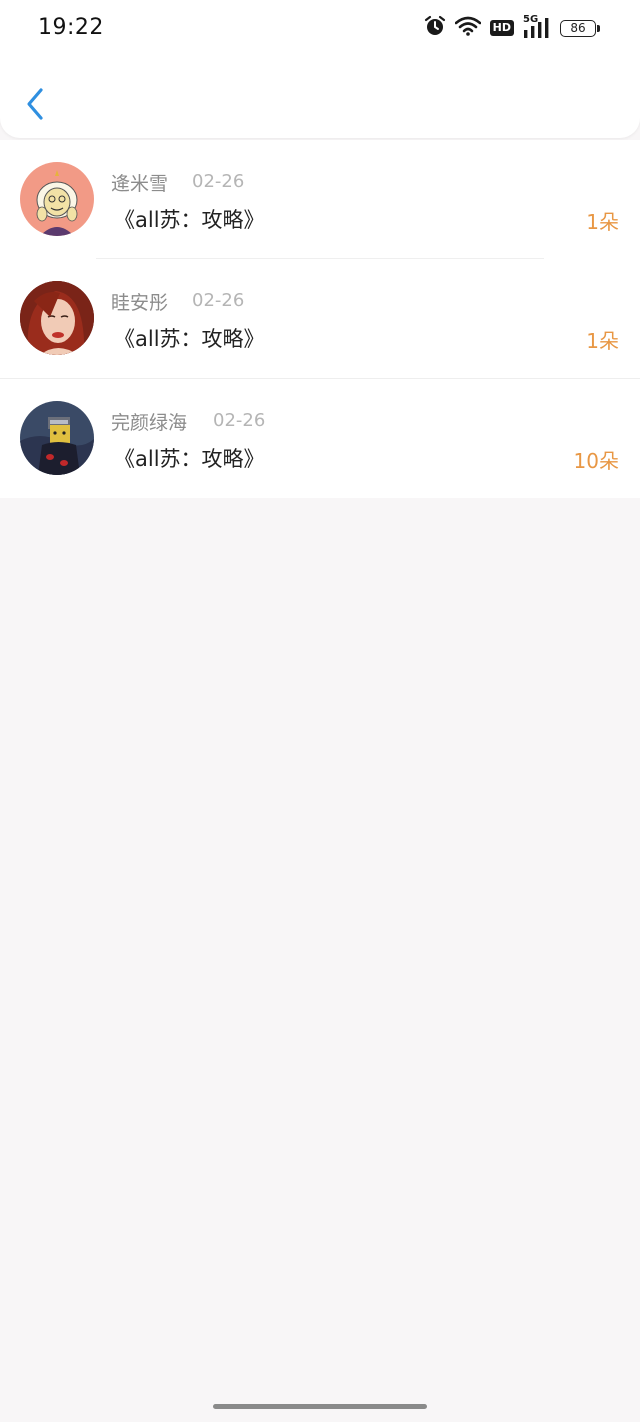 The height and width of the screenshot is (1422, 640). Describe the element at coordinates (71, 27) in the screenshot. I see `status-time: 19:22` at that location.